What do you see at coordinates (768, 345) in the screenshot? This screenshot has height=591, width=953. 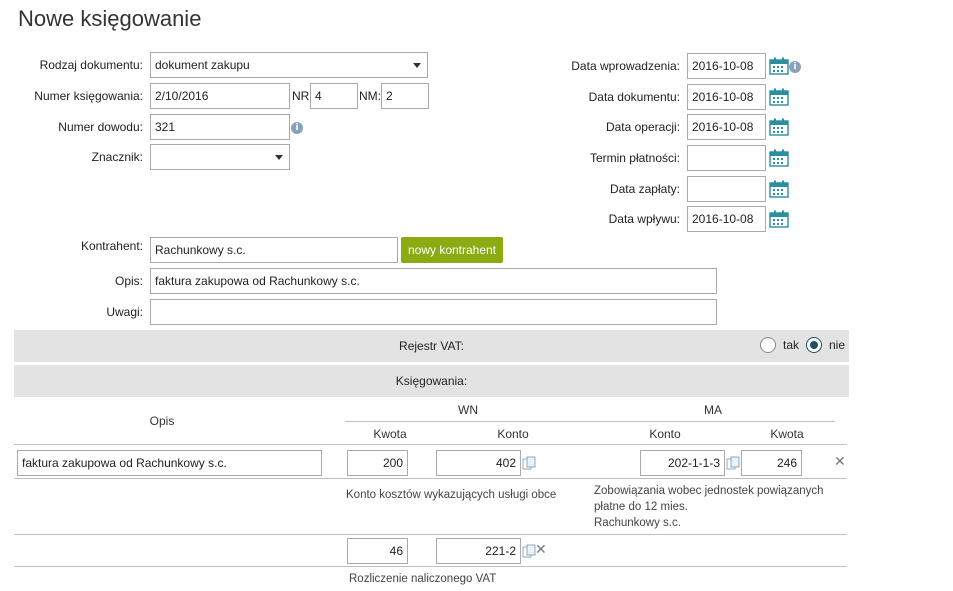 I see `vat-radio-tak` at bounding box center [768, 345].